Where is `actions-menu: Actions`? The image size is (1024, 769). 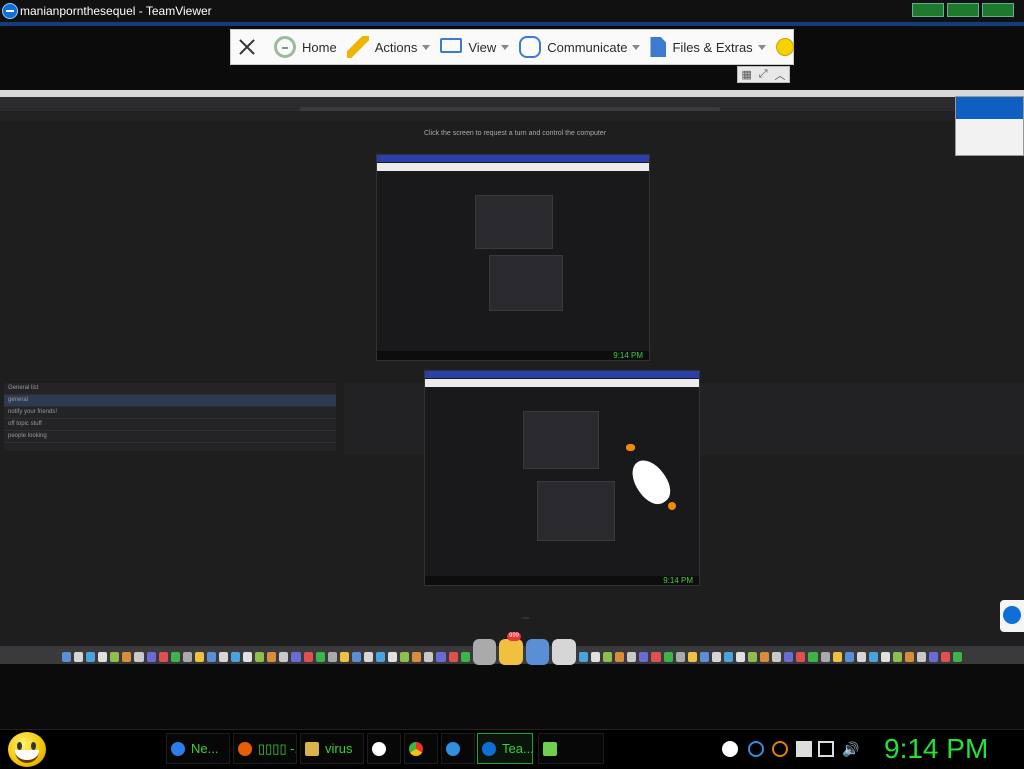
actions-menu: Actions is located at coordinates (389, 47).